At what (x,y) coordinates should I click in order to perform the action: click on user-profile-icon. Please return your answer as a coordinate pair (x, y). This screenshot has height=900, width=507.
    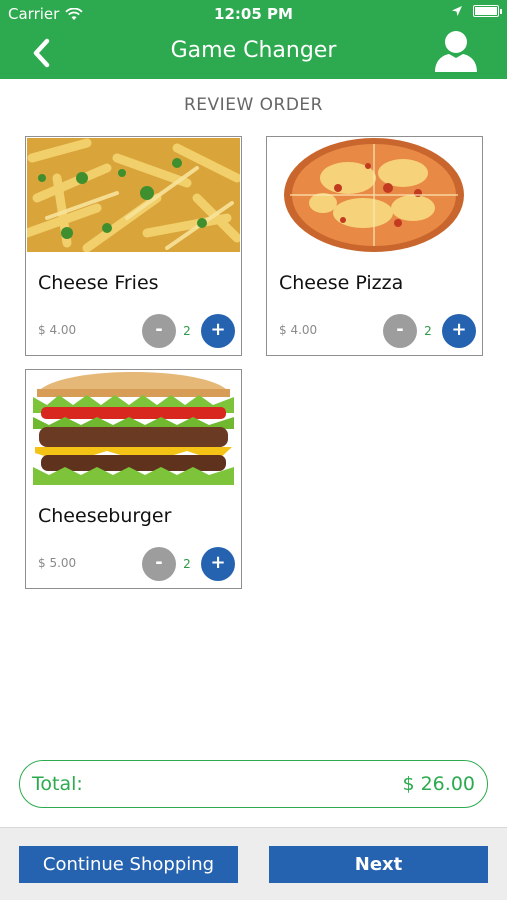
    Looking at the image, I should click on (456, 51).